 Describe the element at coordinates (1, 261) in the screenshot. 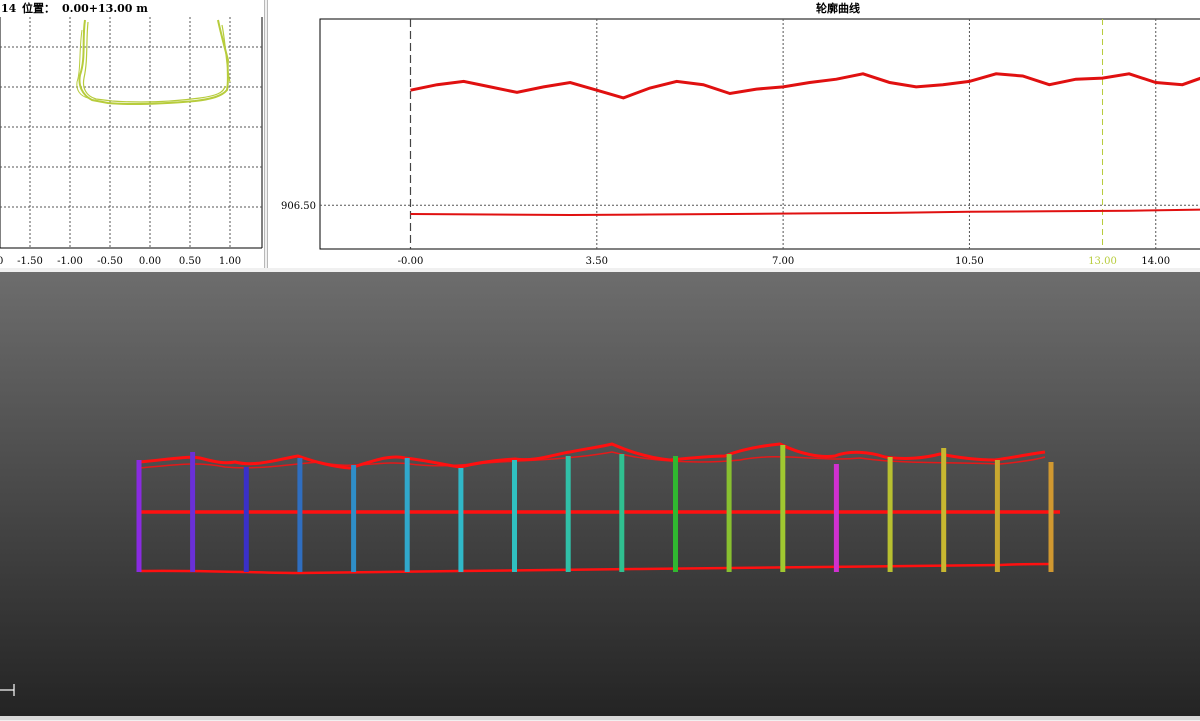

I see `x-tick-label: 0` at that location.